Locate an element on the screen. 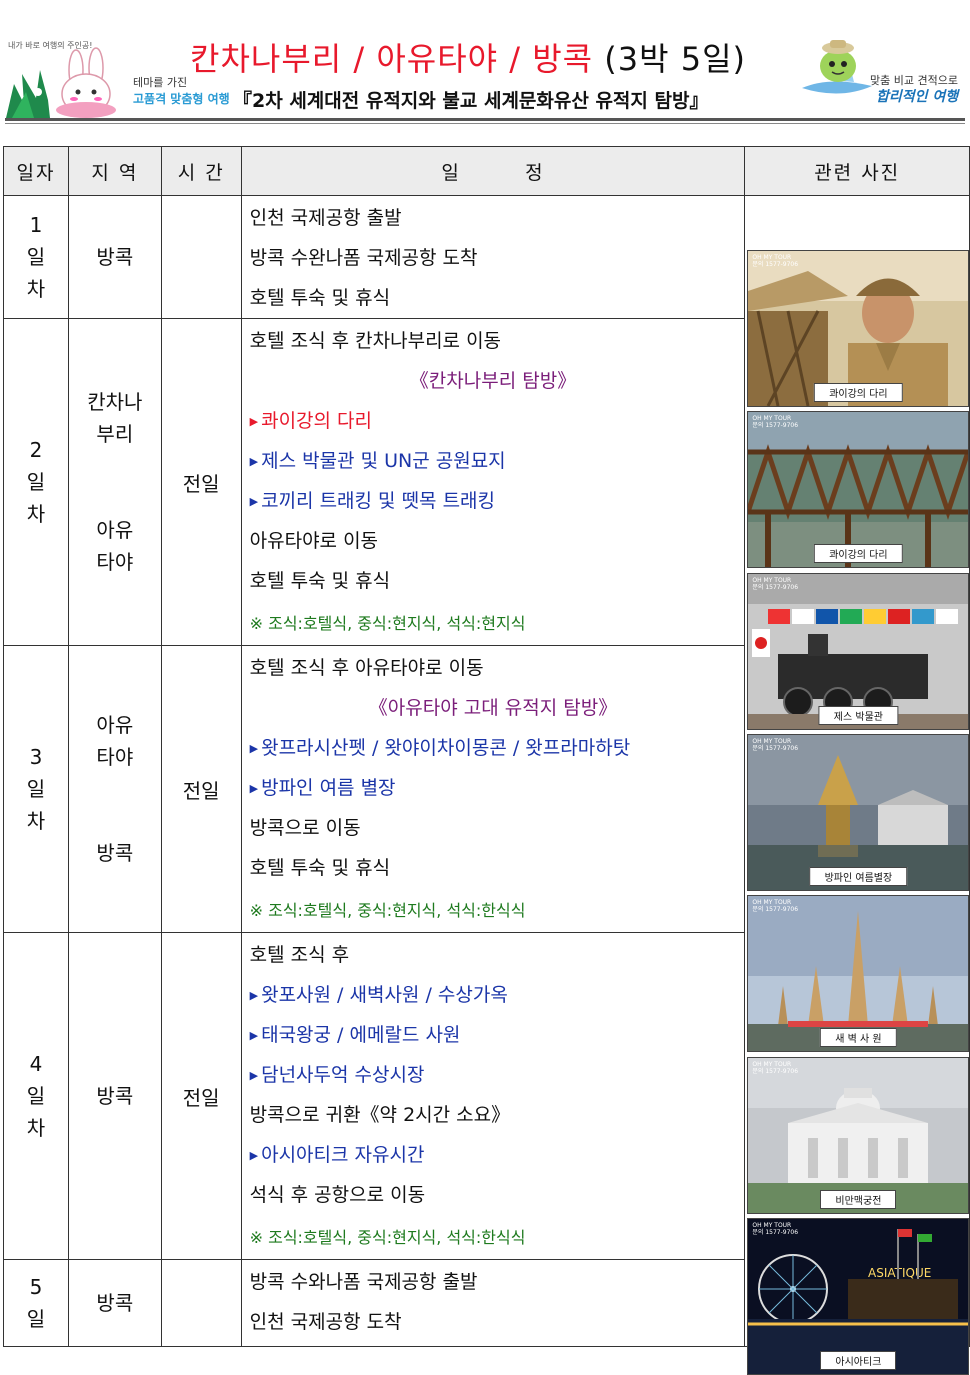 The width and height of the screenshot is (970, 1375). region-label: 칸차나 is located at coordinates (115, 402).